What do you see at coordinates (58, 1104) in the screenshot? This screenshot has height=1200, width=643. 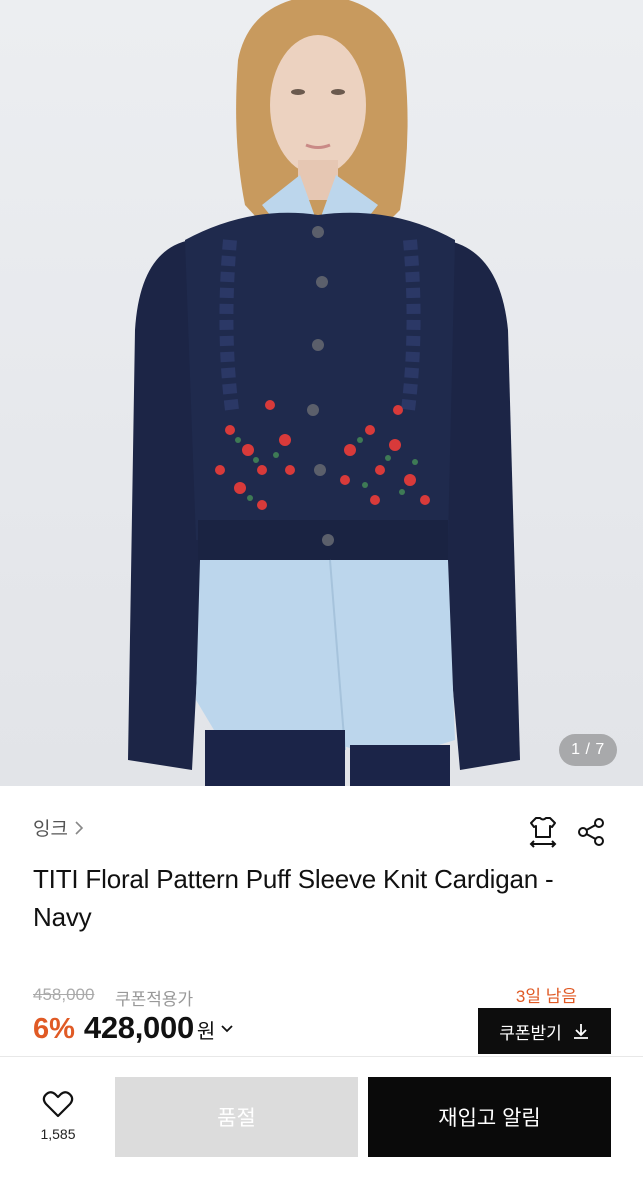 I see `heart-icon` at bounding box center [58, 1104].